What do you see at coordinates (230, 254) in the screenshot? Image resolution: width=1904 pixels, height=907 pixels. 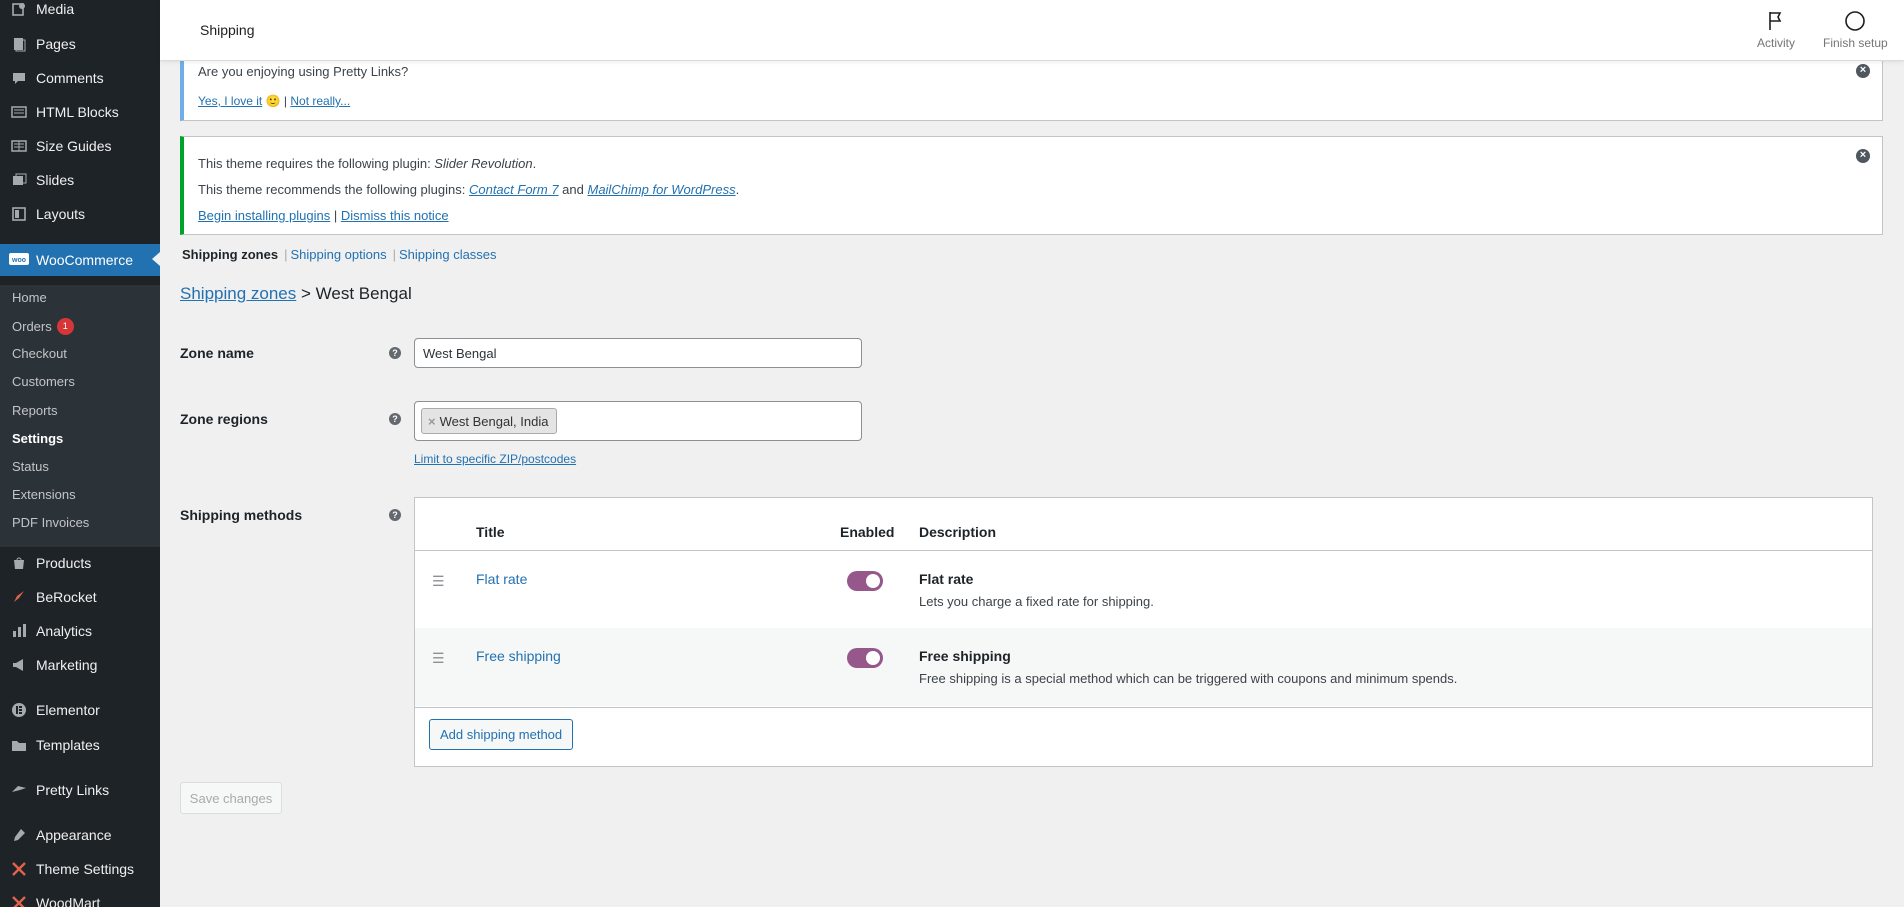 I see `tab-shipping-zones: Shipping zones` at bounding box center [230, 254].